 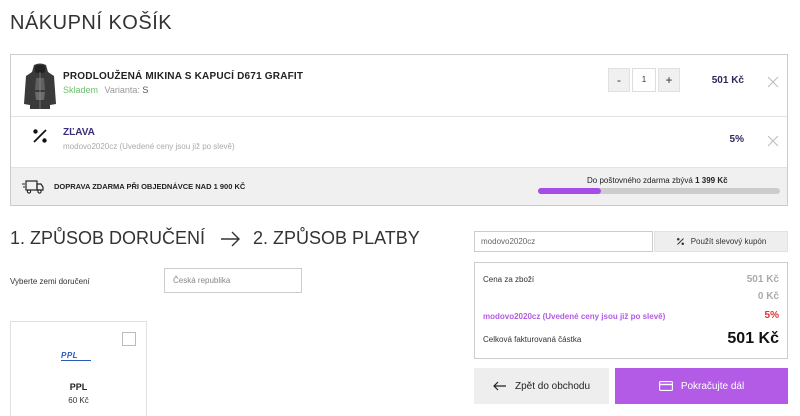 What do you see at coordinates (736, 139) in the screenshot?
I see `discount-value: 5%` at bounding box center [736, 139].